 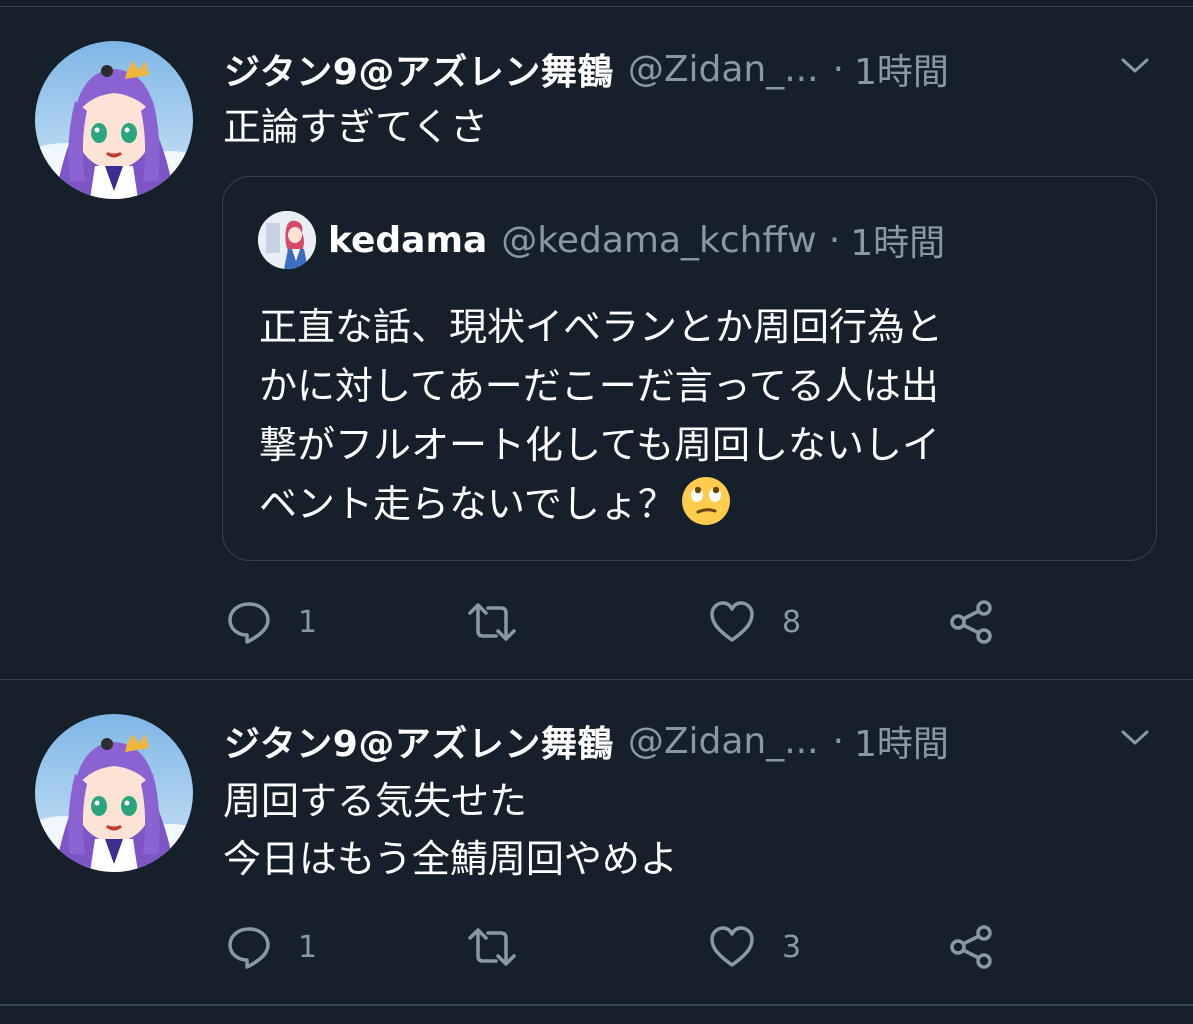 What do you see at coordinates (599, 445) in the screenshot?
I see `quoted-text-line: 撃がフルオート化しても周回しないしイ` at bounding box center [599, 445].